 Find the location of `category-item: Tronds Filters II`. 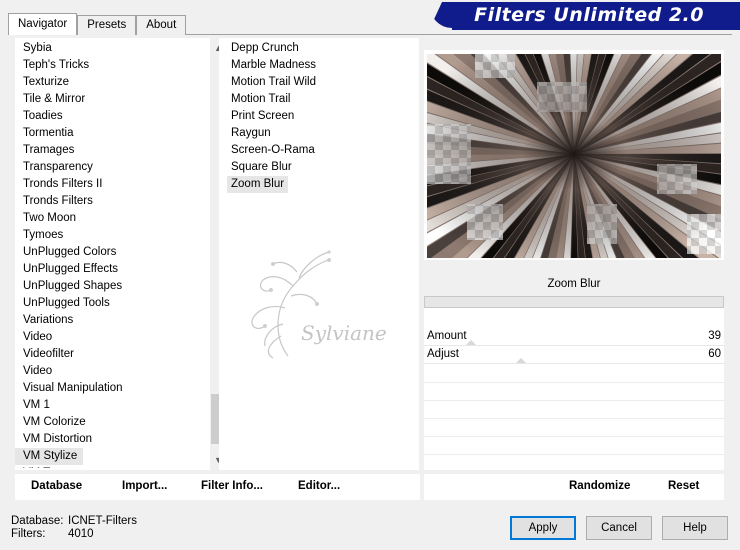

category-item: Tronds Filters II is located at coordinates (105, 184).